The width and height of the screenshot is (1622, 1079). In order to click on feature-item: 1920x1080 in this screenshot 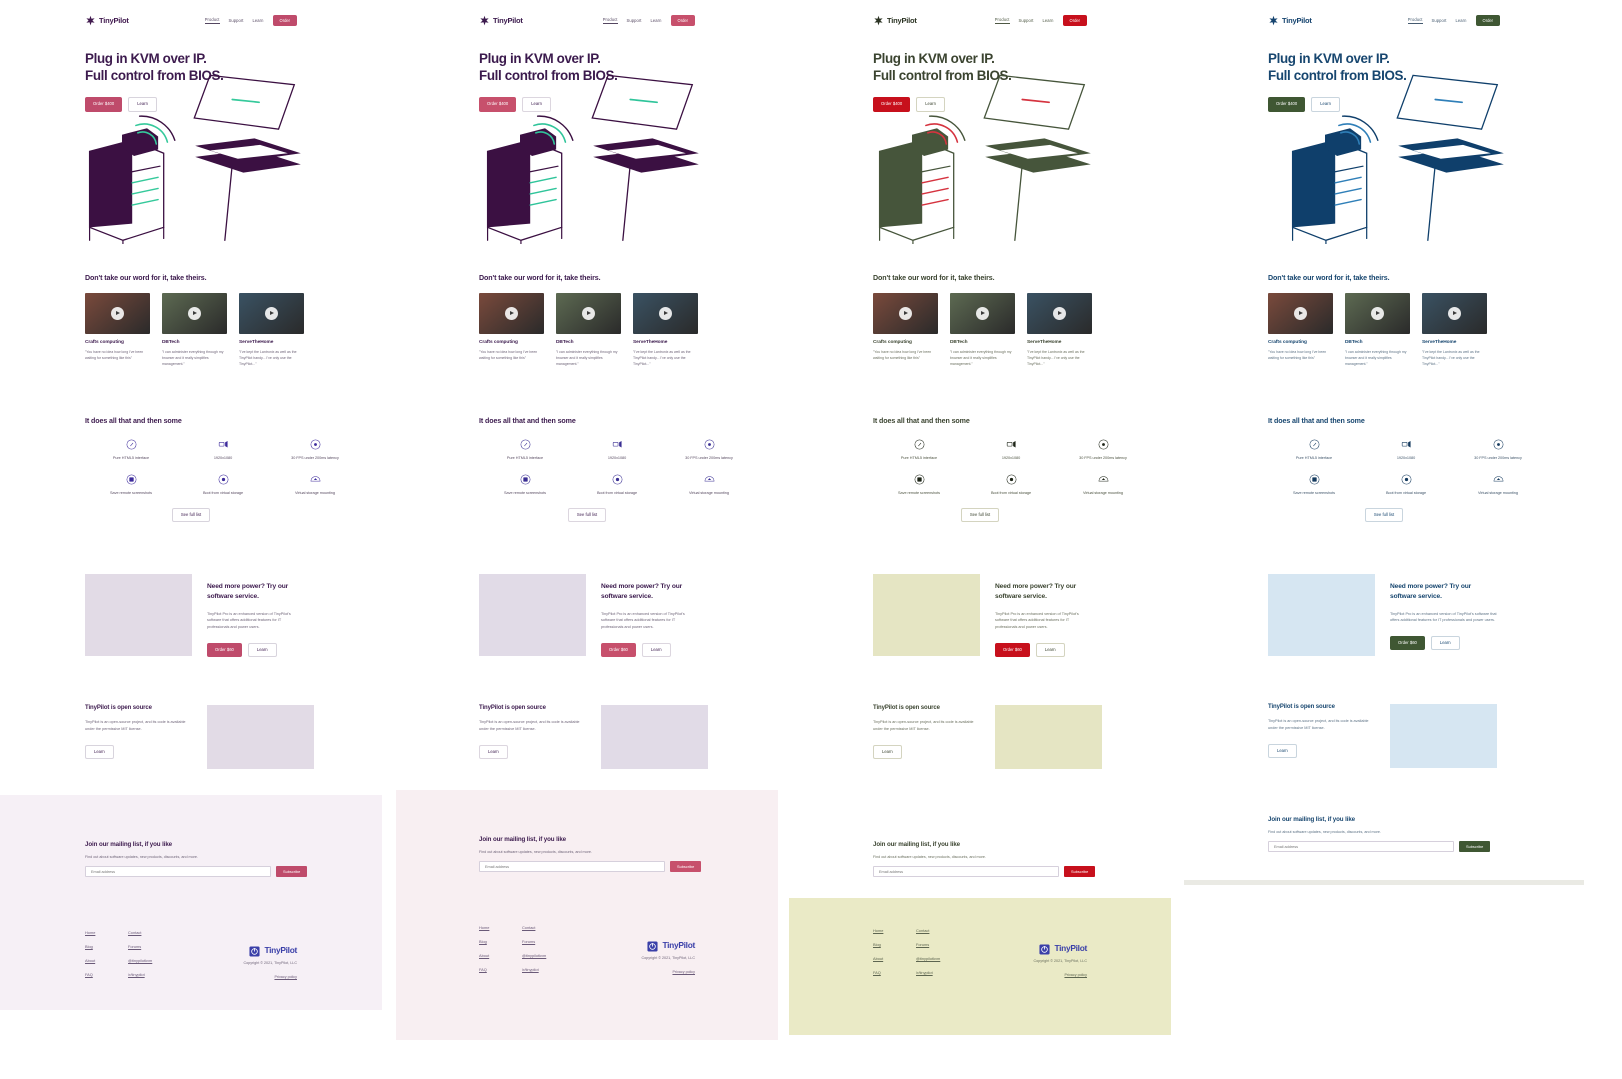, I will do `click(223, 449)`.